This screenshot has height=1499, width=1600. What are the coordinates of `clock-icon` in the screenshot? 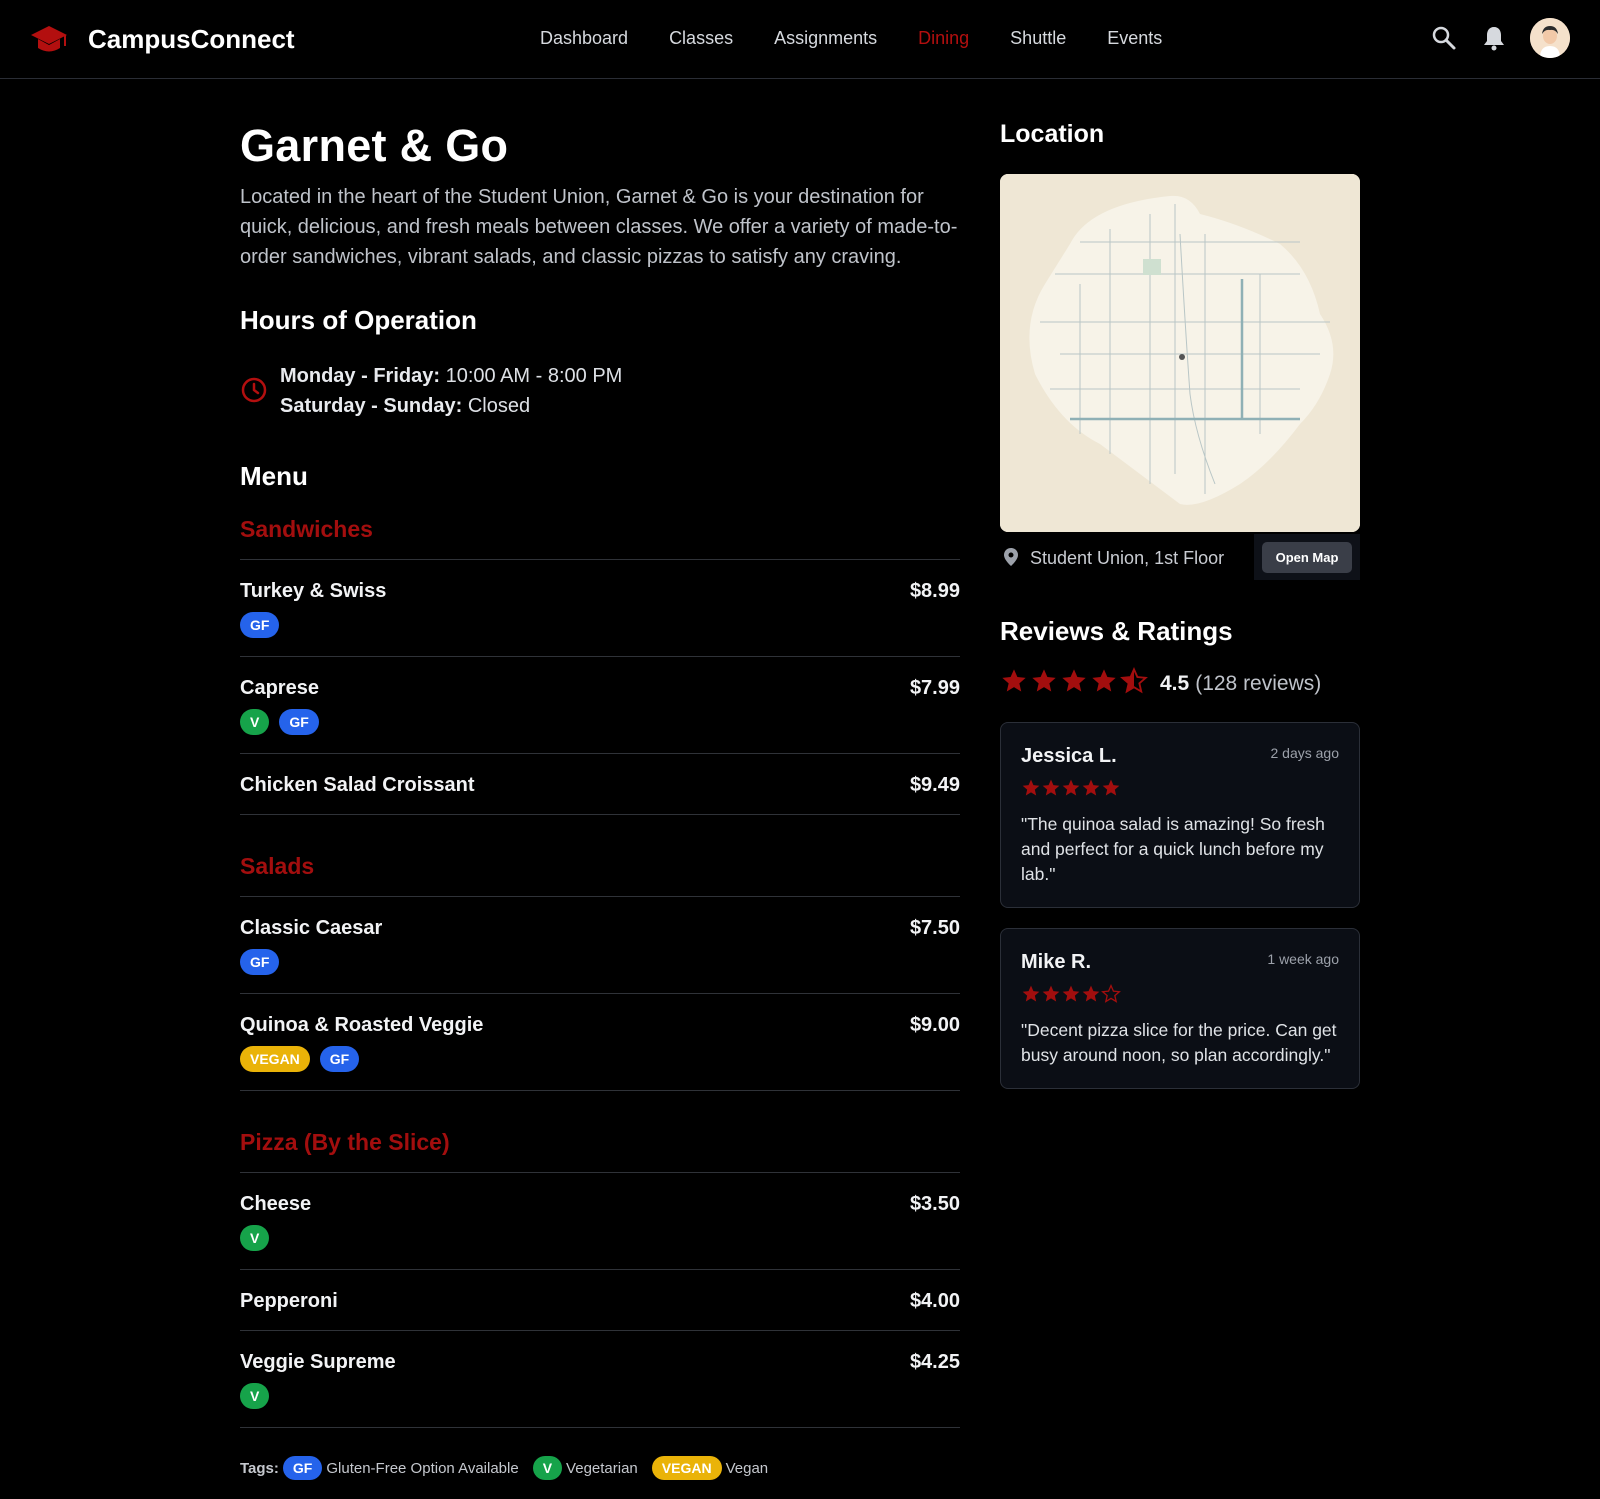 It's located at (254, 390).